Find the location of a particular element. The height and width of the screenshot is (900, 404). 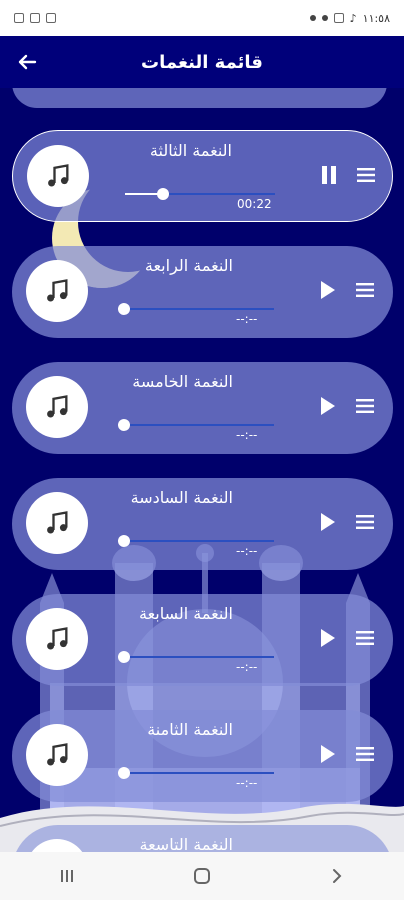

back-button is located at coordinates (27, 62).